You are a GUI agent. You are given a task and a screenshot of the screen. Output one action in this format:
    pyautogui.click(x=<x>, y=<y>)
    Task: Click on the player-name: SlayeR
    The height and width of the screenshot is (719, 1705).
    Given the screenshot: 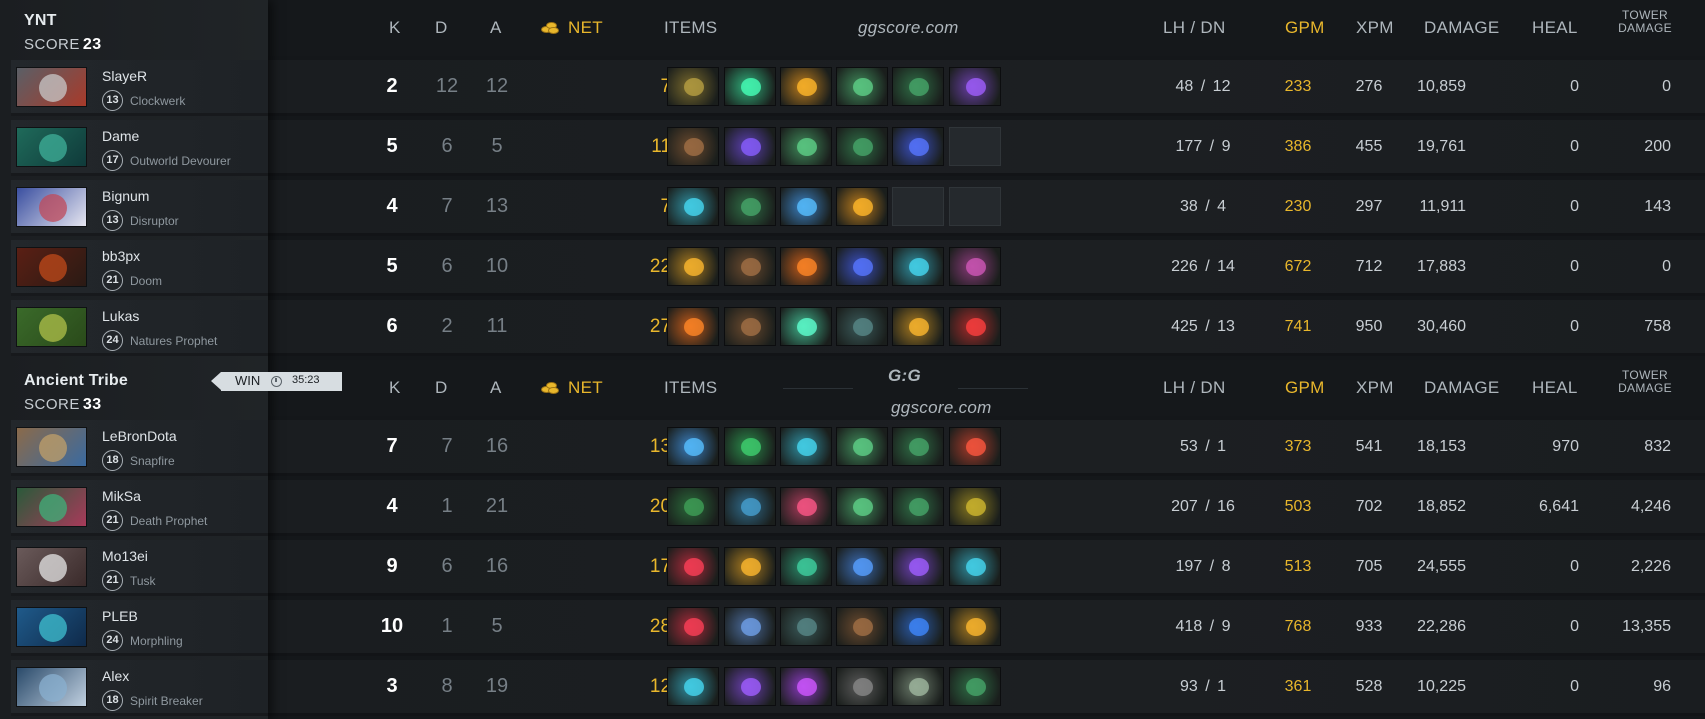 What is the action you would take?
    pyautogui.click(x=124, y=76)
    